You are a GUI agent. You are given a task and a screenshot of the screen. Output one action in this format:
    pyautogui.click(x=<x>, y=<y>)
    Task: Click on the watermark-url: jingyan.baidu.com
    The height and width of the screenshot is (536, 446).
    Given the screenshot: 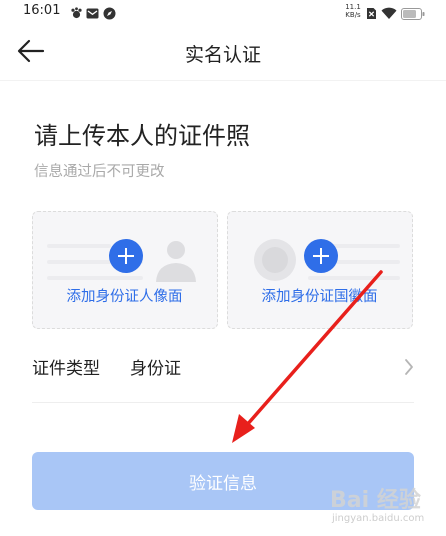 What is the action you would take?
    pyautogui.click(x=378, y=518)
    